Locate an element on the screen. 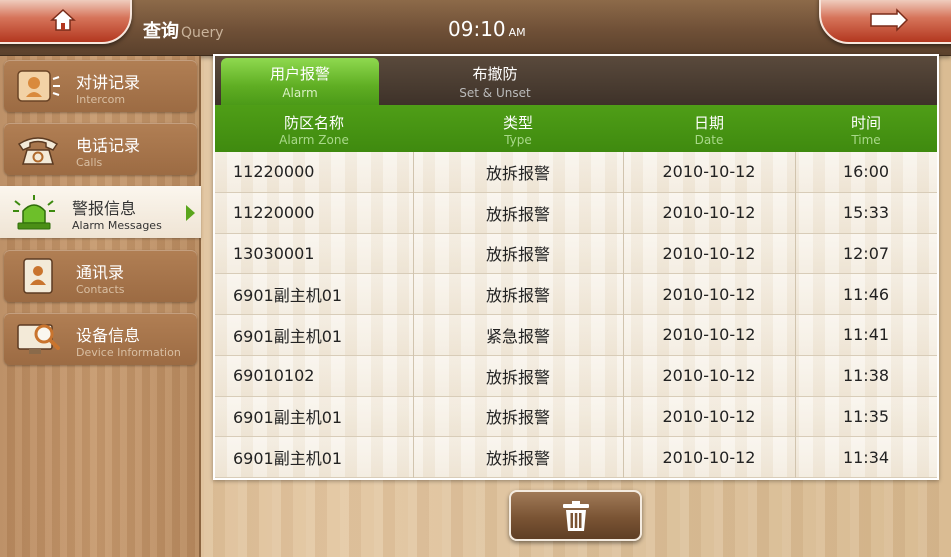 The image size is (951, 557). column-header-label: 防区名称 is located at coordinates (313, 123).